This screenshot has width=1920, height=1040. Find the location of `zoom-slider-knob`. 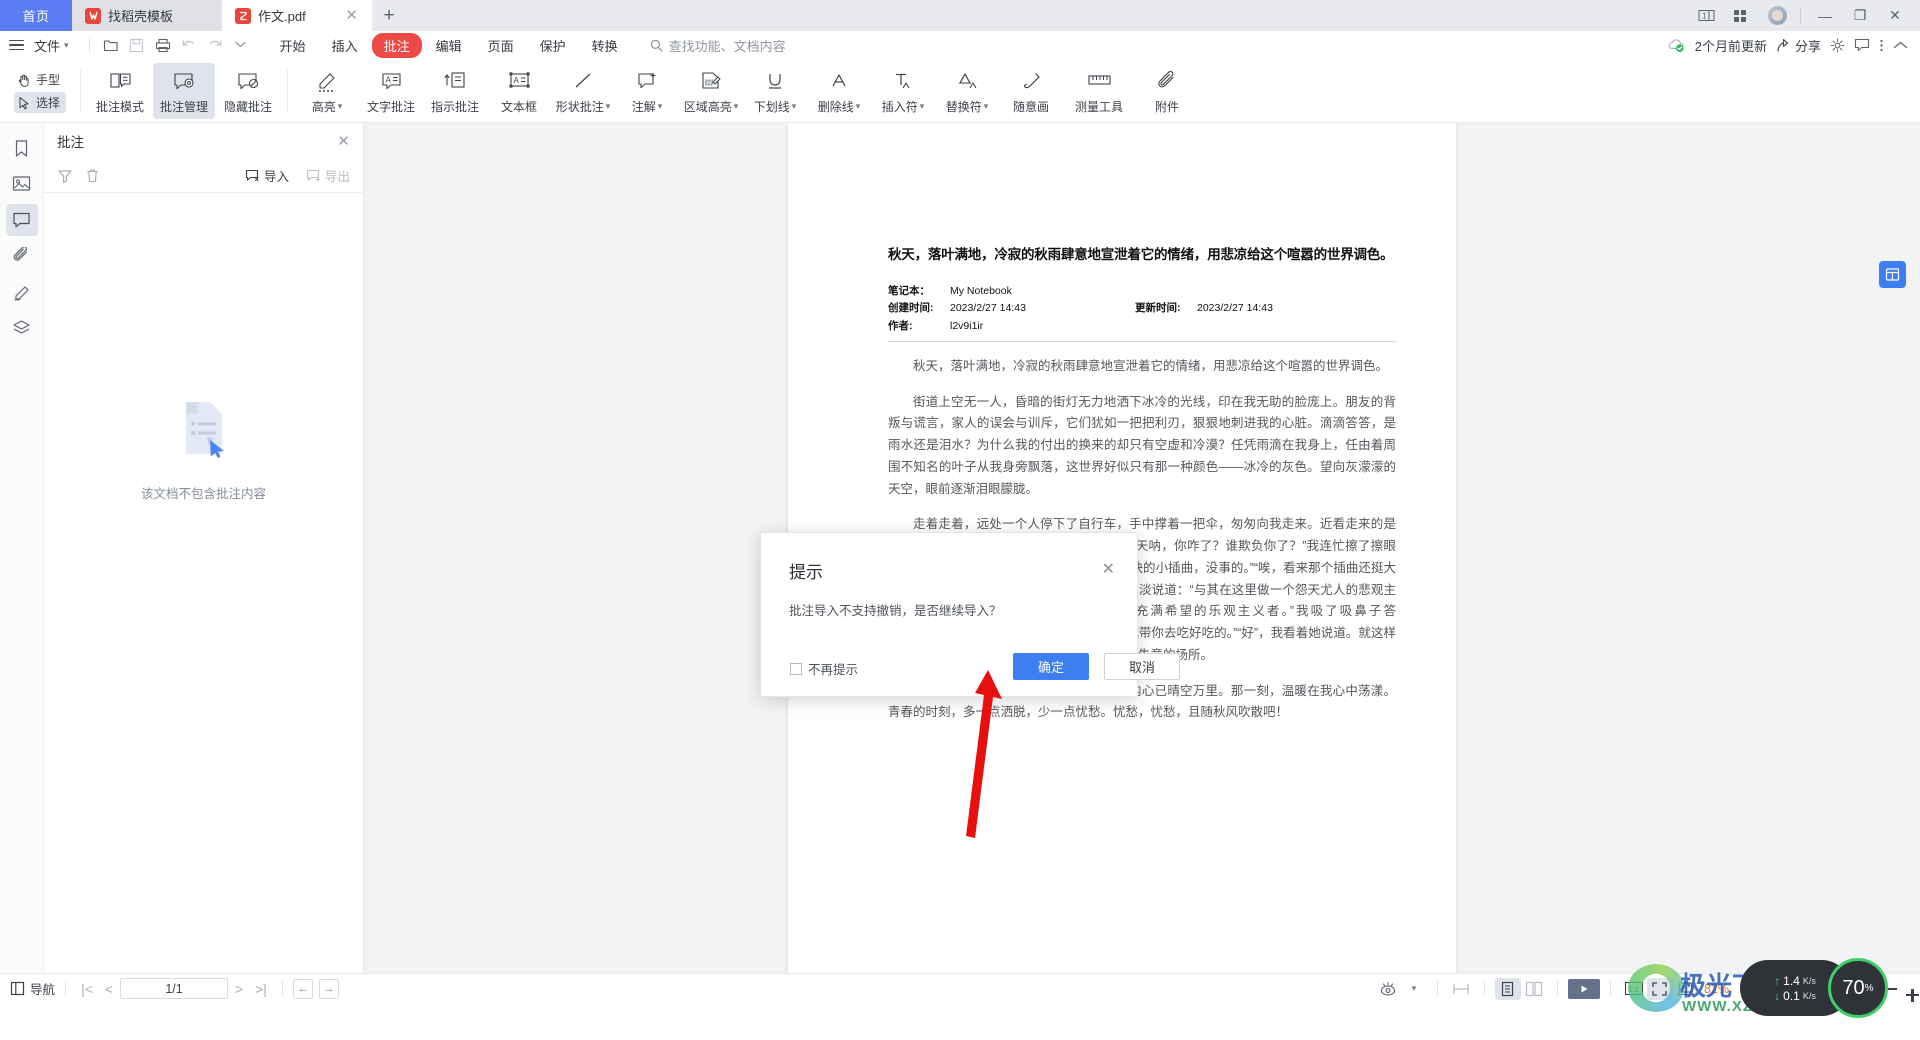

zoom-slider-knob is located at coordinates (1877, 988).